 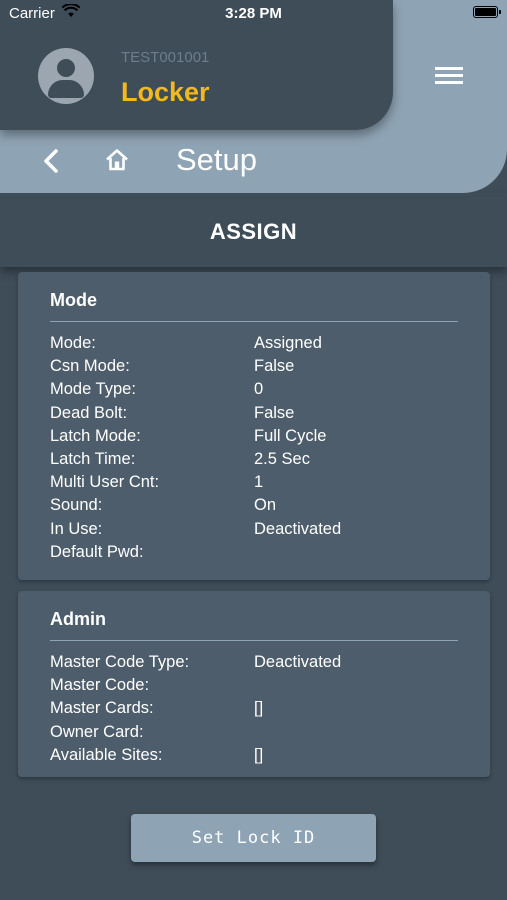 What do you see at coordinates (89, 412) in the screenshot?
I see `detail-label: Dead Bolt:` at bounding box center [89, 412].